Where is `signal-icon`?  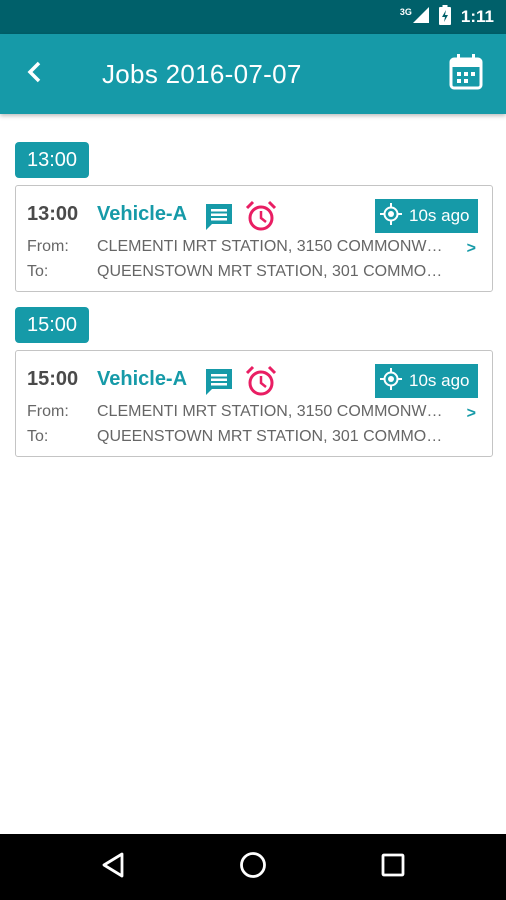 signal-icon is located at coordinates (420, 17).